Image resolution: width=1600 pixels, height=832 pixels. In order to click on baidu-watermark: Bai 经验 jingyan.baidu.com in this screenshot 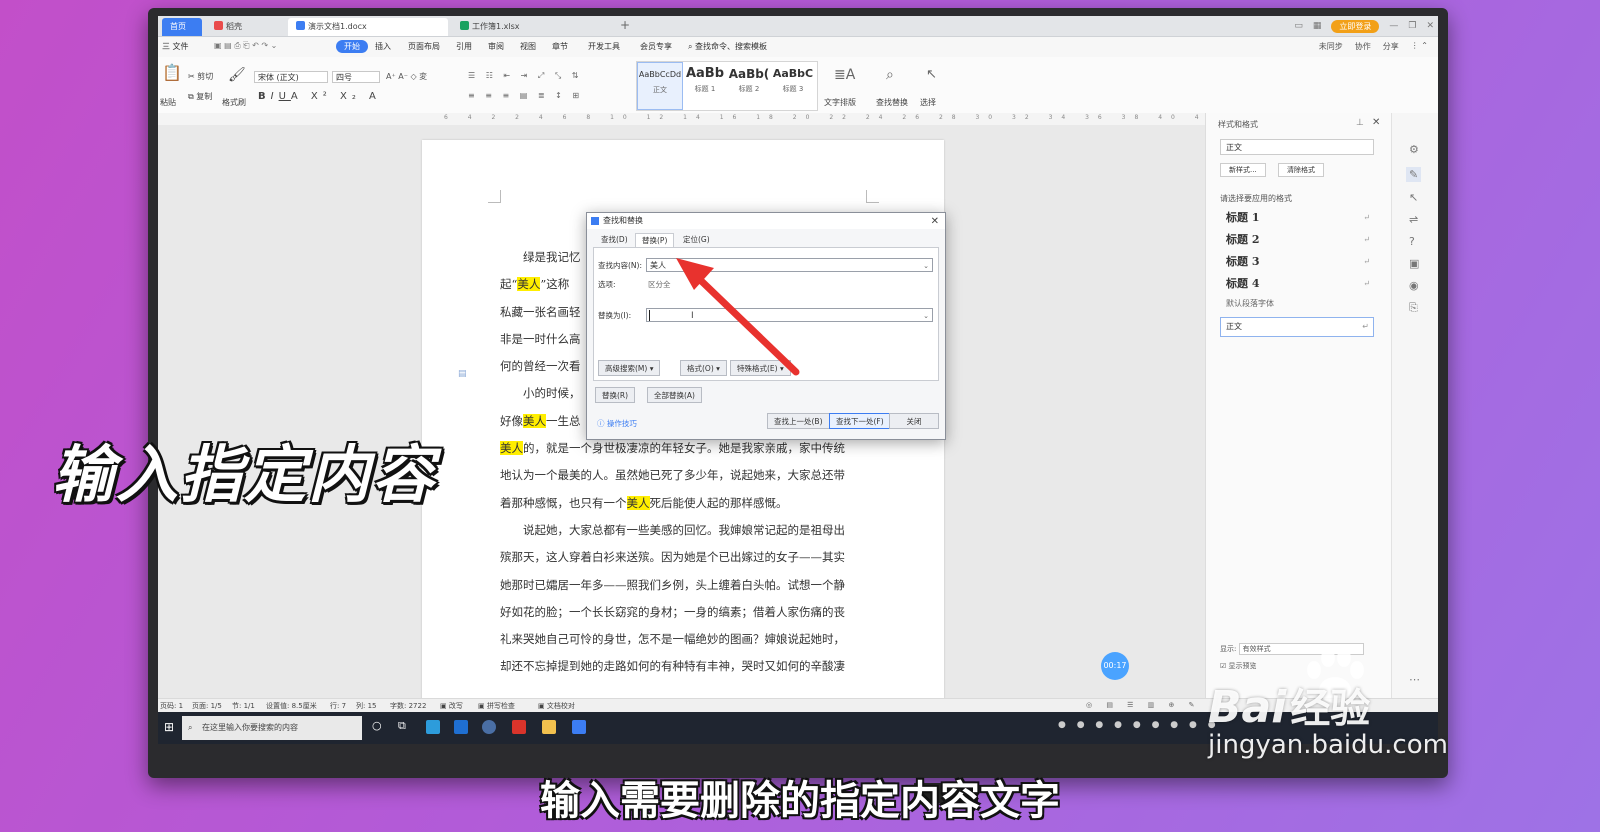, I will do `click(1328, 718)`.